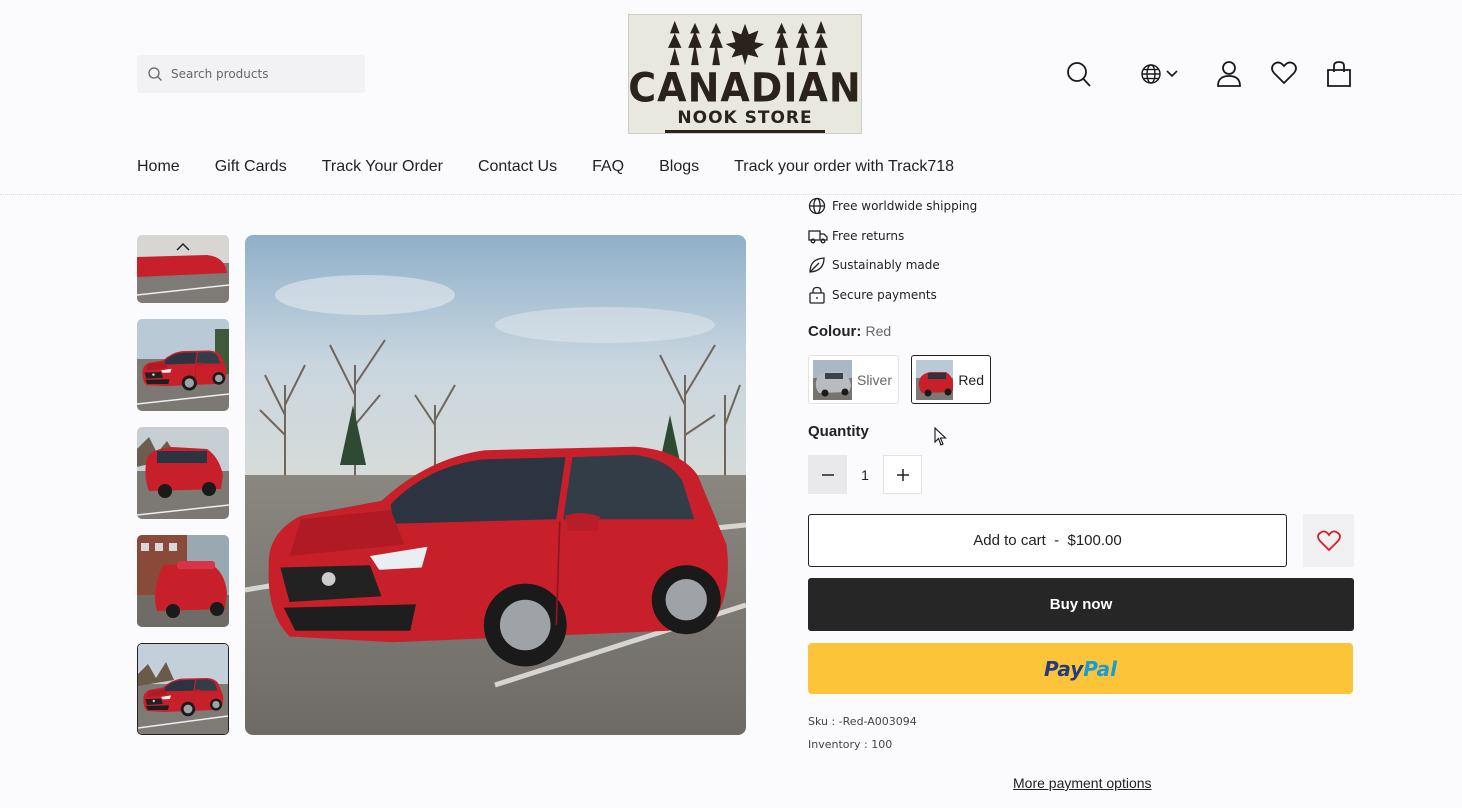  Describe the element at coordinates (868, 236) in the screenshot. I see `feature-label: Free returns` at that location.